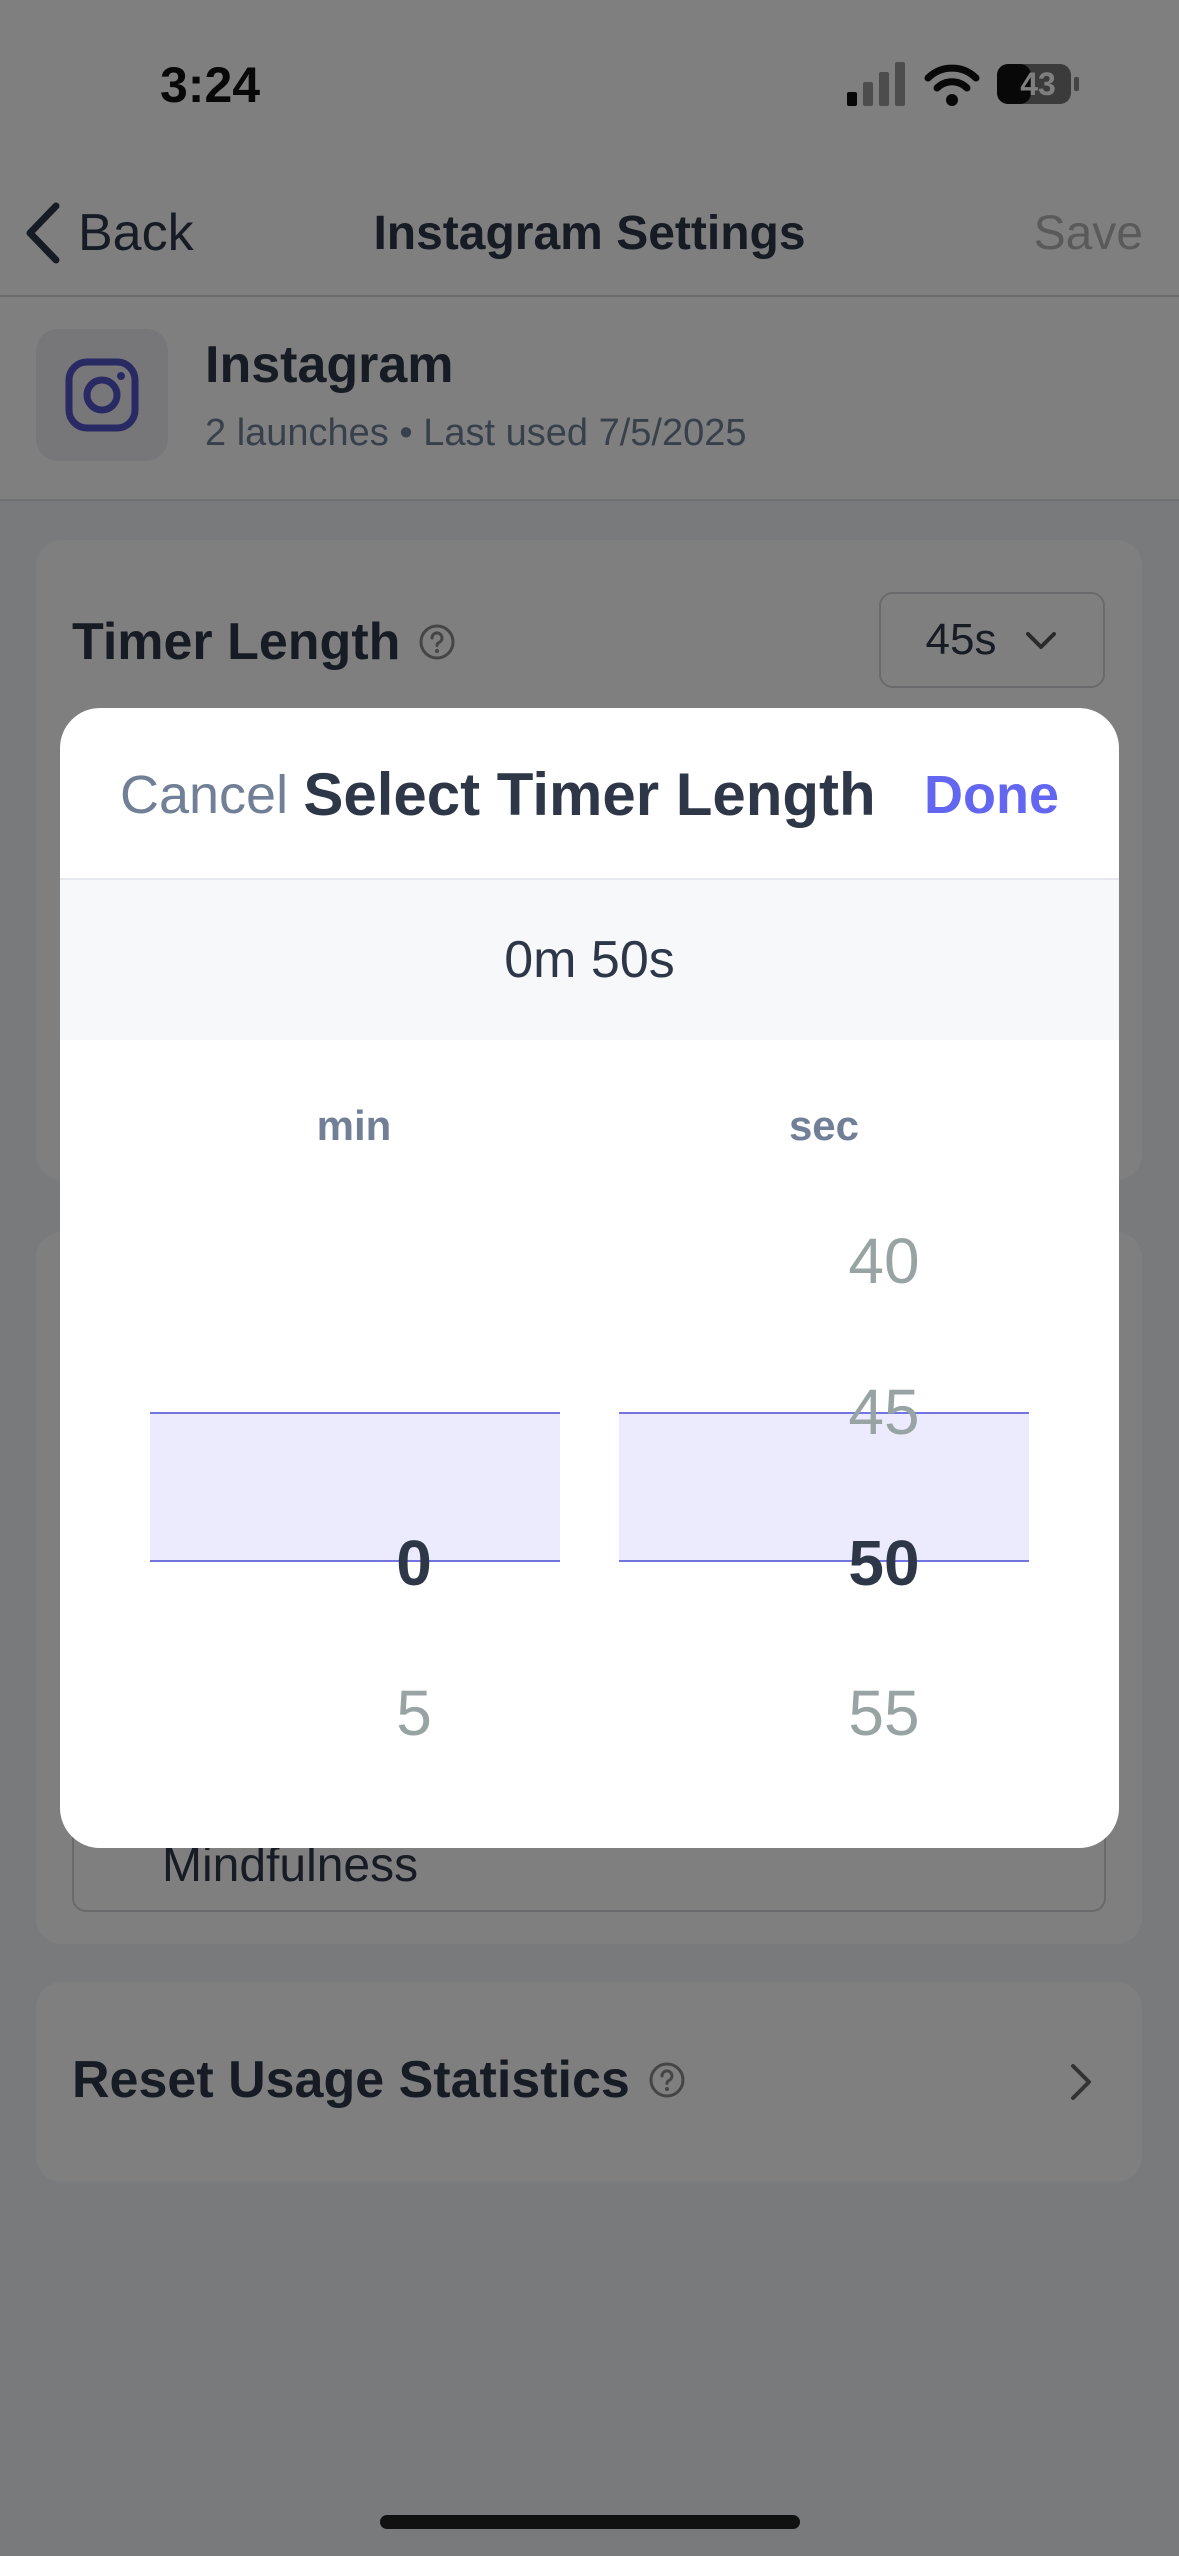  What do you see at coordinates (884, 1713) in the screenshot?
I see `picker-item-sec: 55` at bounding box center [884, 1713].